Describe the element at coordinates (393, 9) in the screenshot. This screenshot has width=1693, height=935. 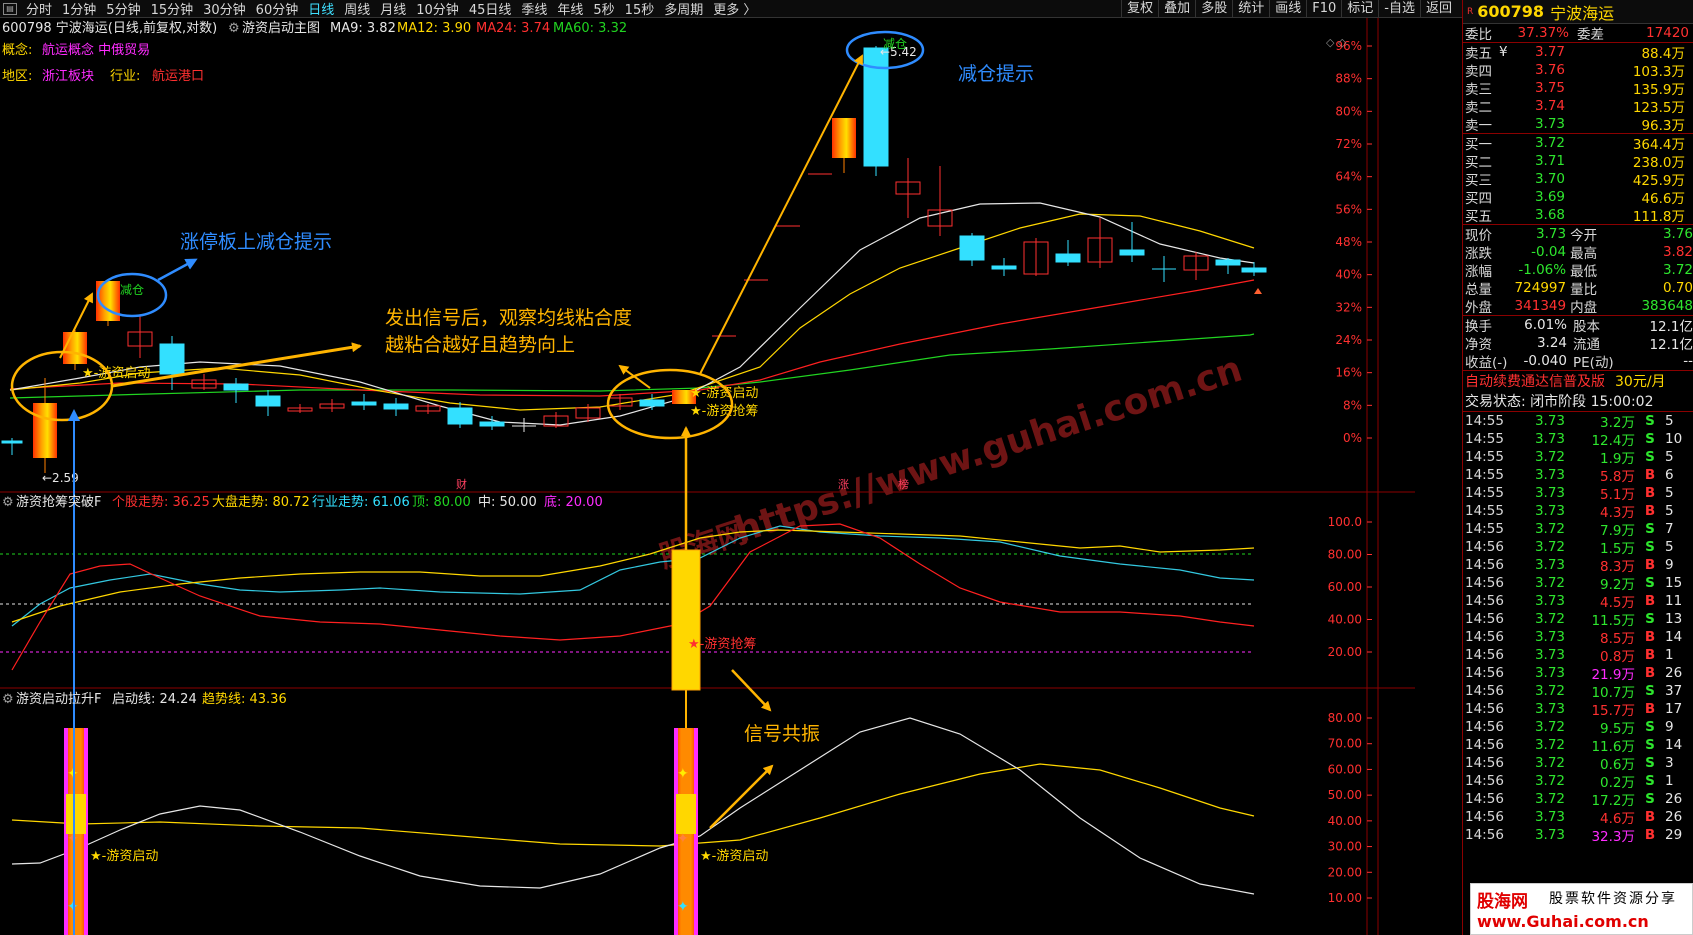
I see `tab-period-8: 月线` at that location.